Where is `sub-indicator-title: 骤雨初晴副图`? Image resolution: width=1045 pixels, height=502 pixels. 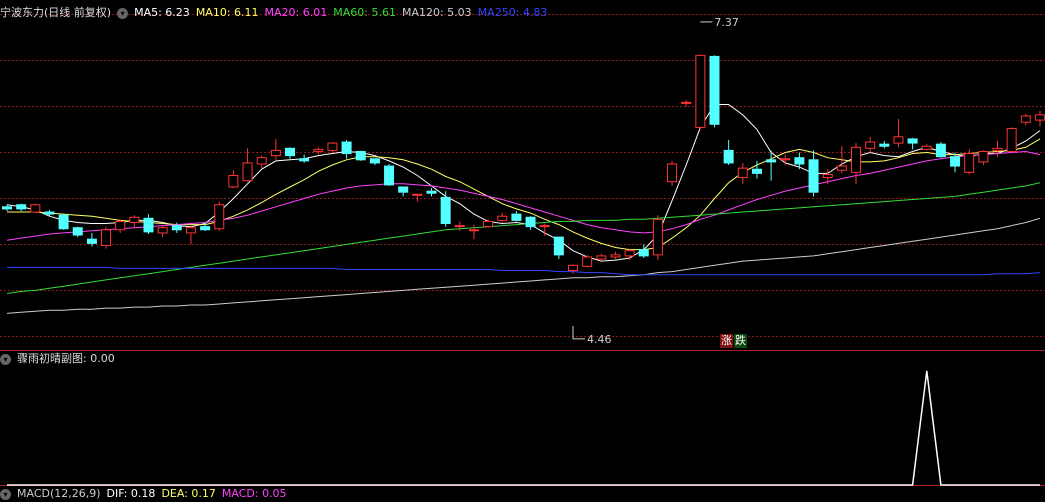 sub-indicator-title: 骤雨初晴副图 is located at coordinates (50, 358).